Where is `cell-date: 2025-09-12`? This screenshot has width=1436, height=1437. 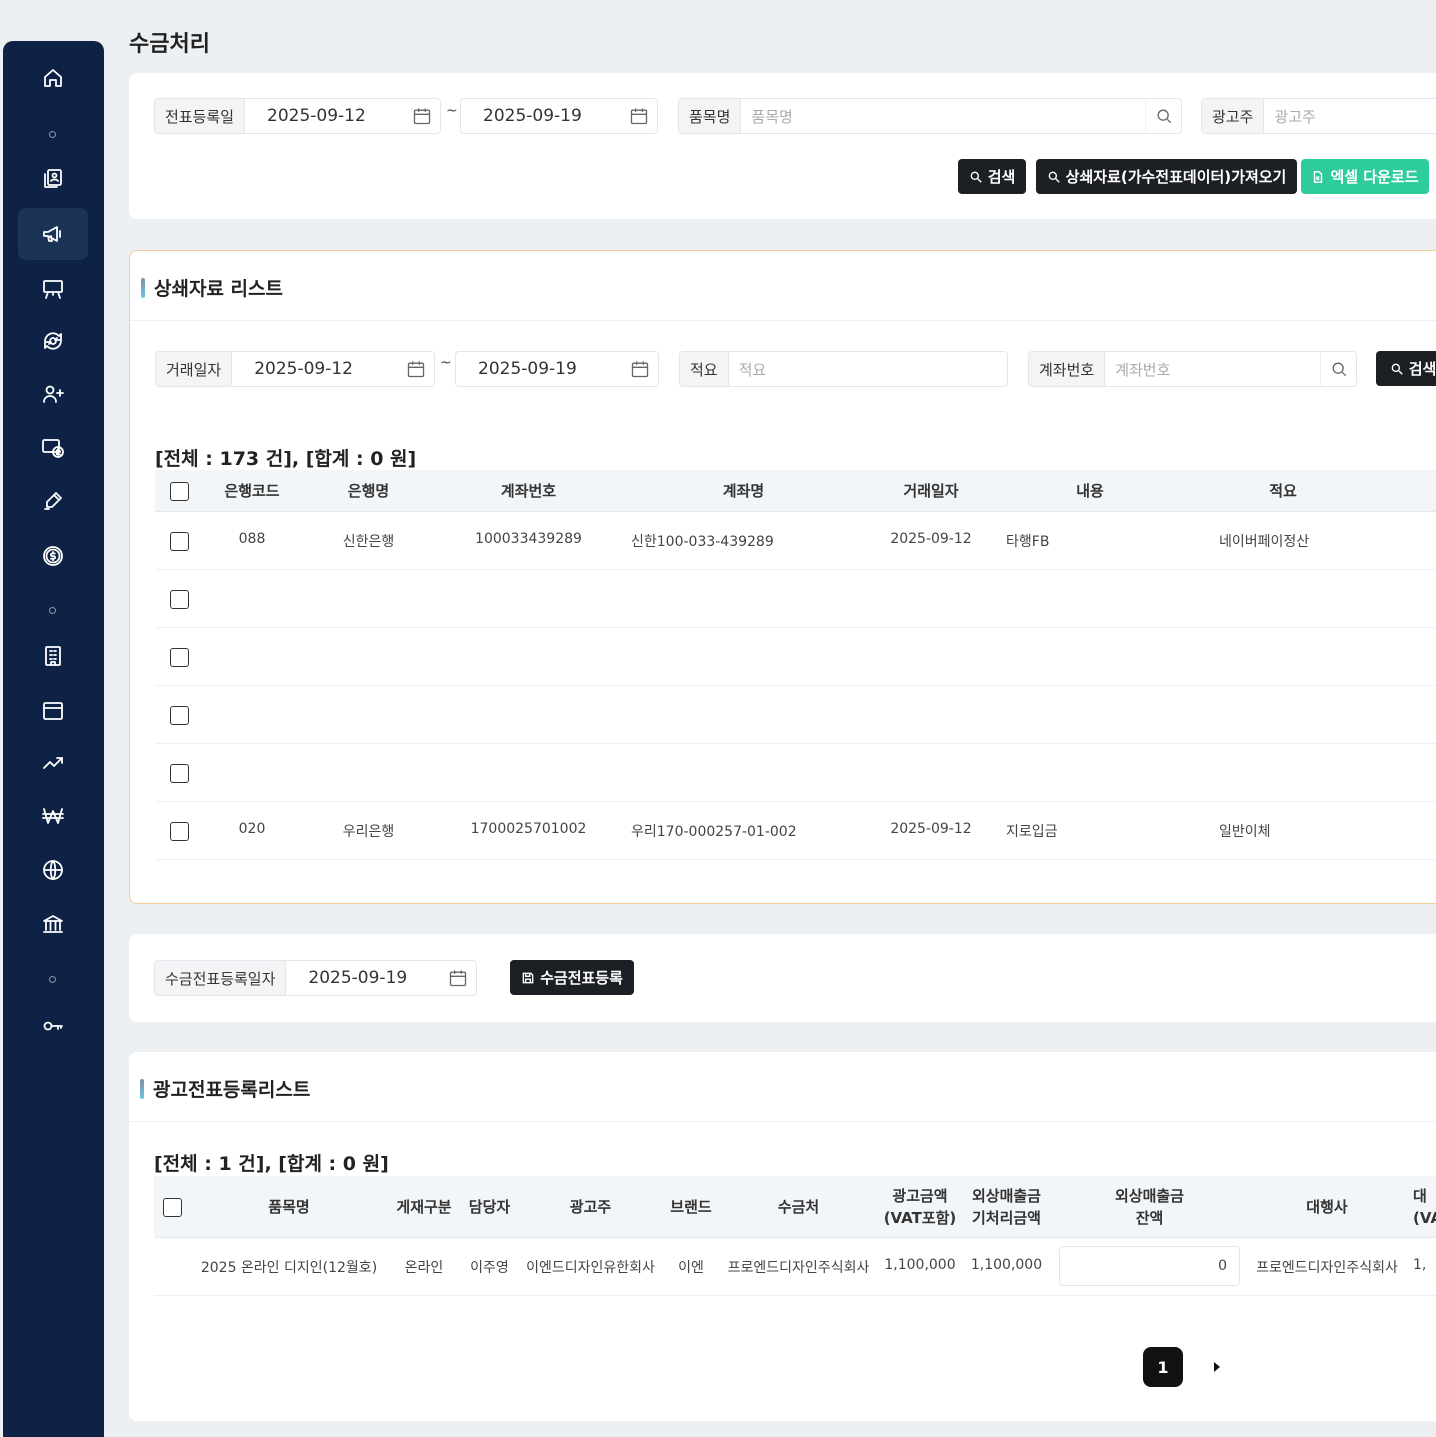
cell-date: 2025-09-12 is located at coordinates (931, 539).